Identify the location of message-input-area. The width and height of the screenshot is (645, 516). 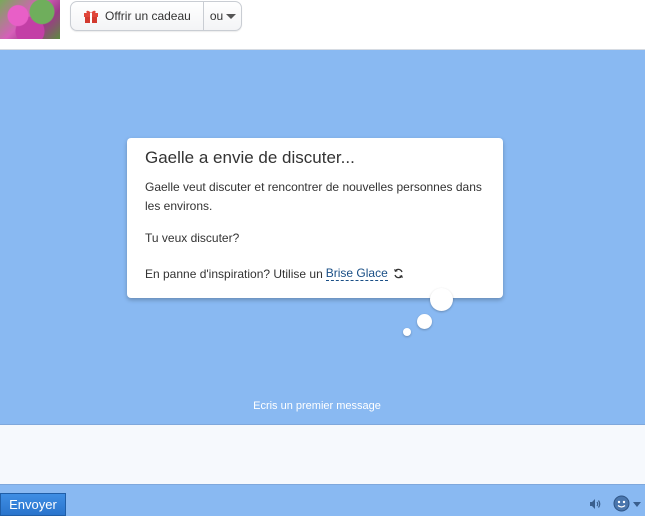
(322, 454).